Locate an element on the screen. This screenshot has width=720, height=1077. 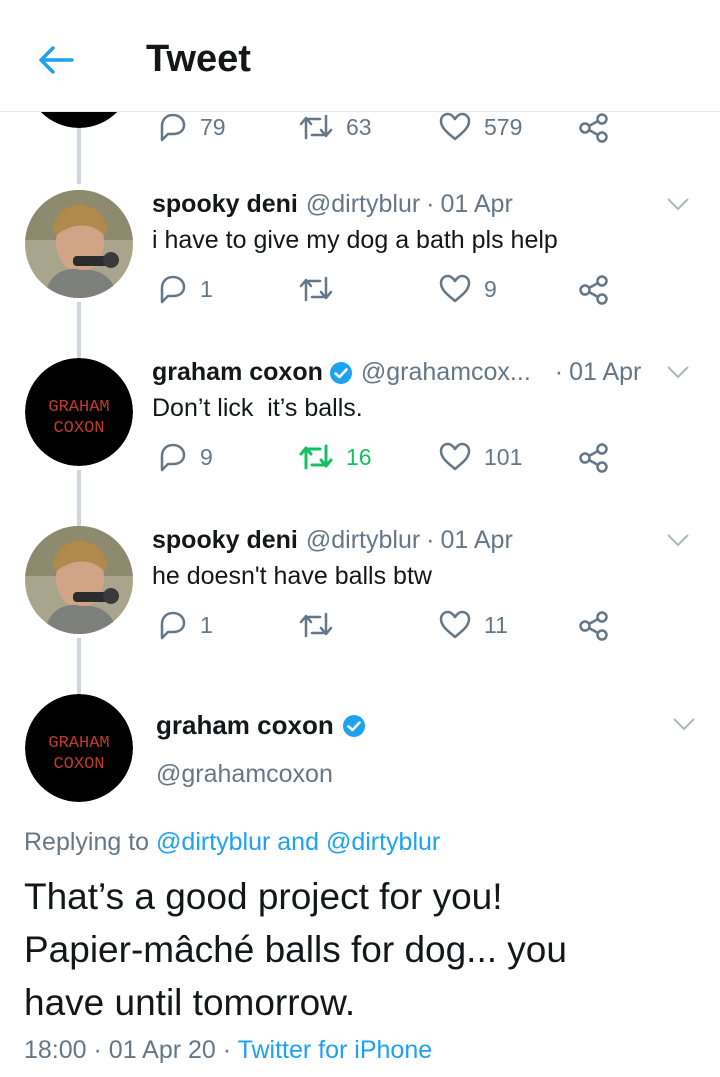
like-count: 101 is located at coordinates (503, 456).